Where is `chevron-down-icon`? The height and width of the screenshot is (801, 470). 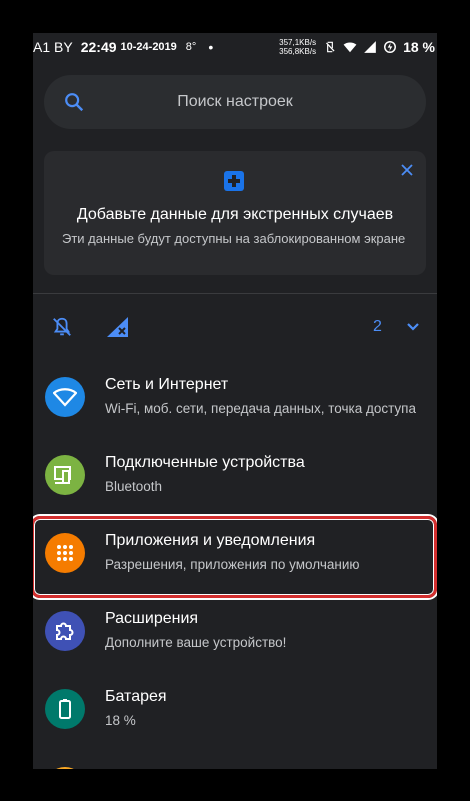
chevron-down-icon is located at coordinates (413, 327).